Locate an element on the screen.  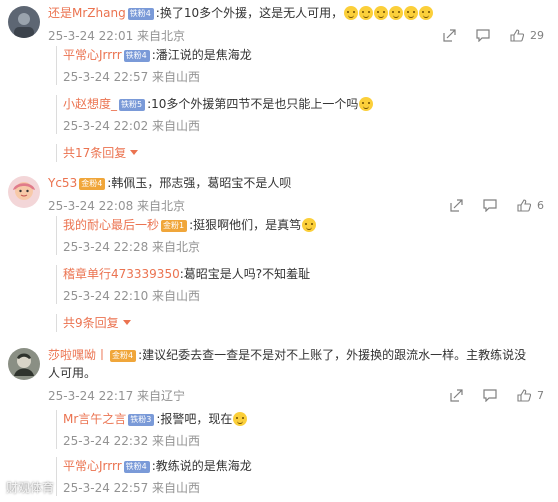
reply: Mr言午之言 铁粉3:报警吧，现在 25-3-24 22:32 来自山西 is located at coordinates (301, 429).